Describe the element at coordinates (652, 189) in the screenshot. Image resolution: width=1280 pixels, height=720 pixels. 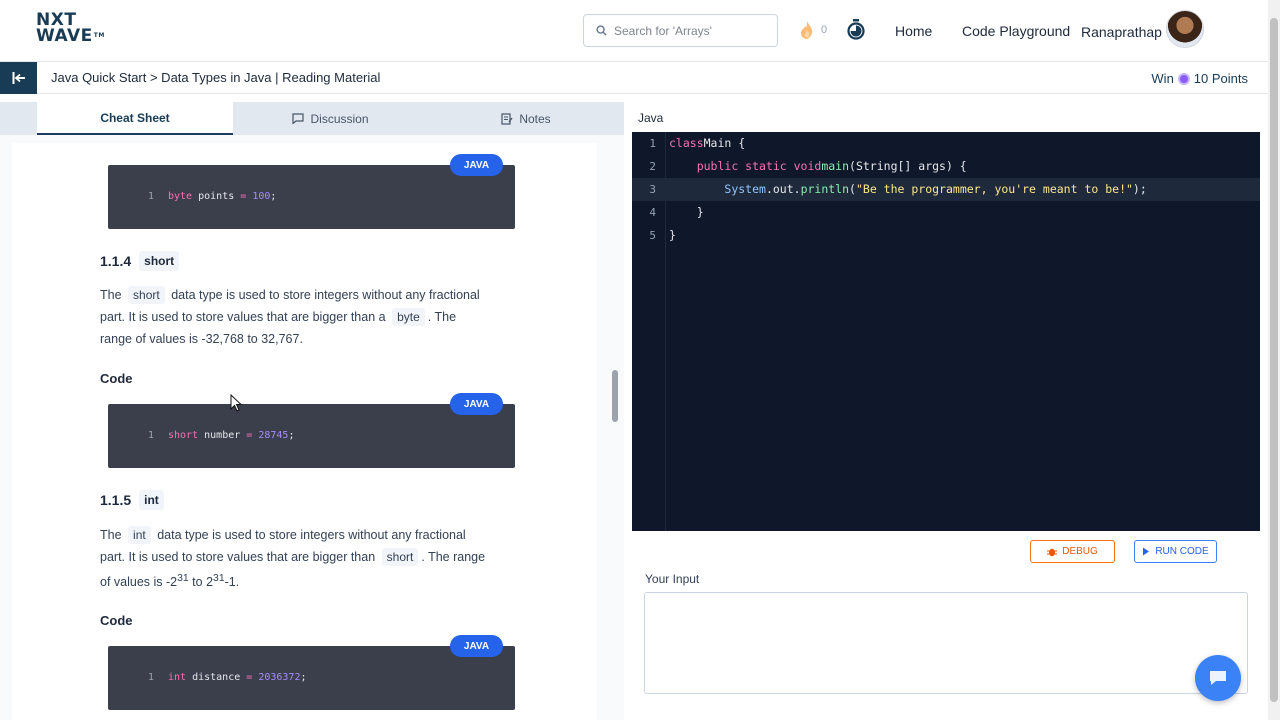
I see `editor-line-number: 3` at that location.